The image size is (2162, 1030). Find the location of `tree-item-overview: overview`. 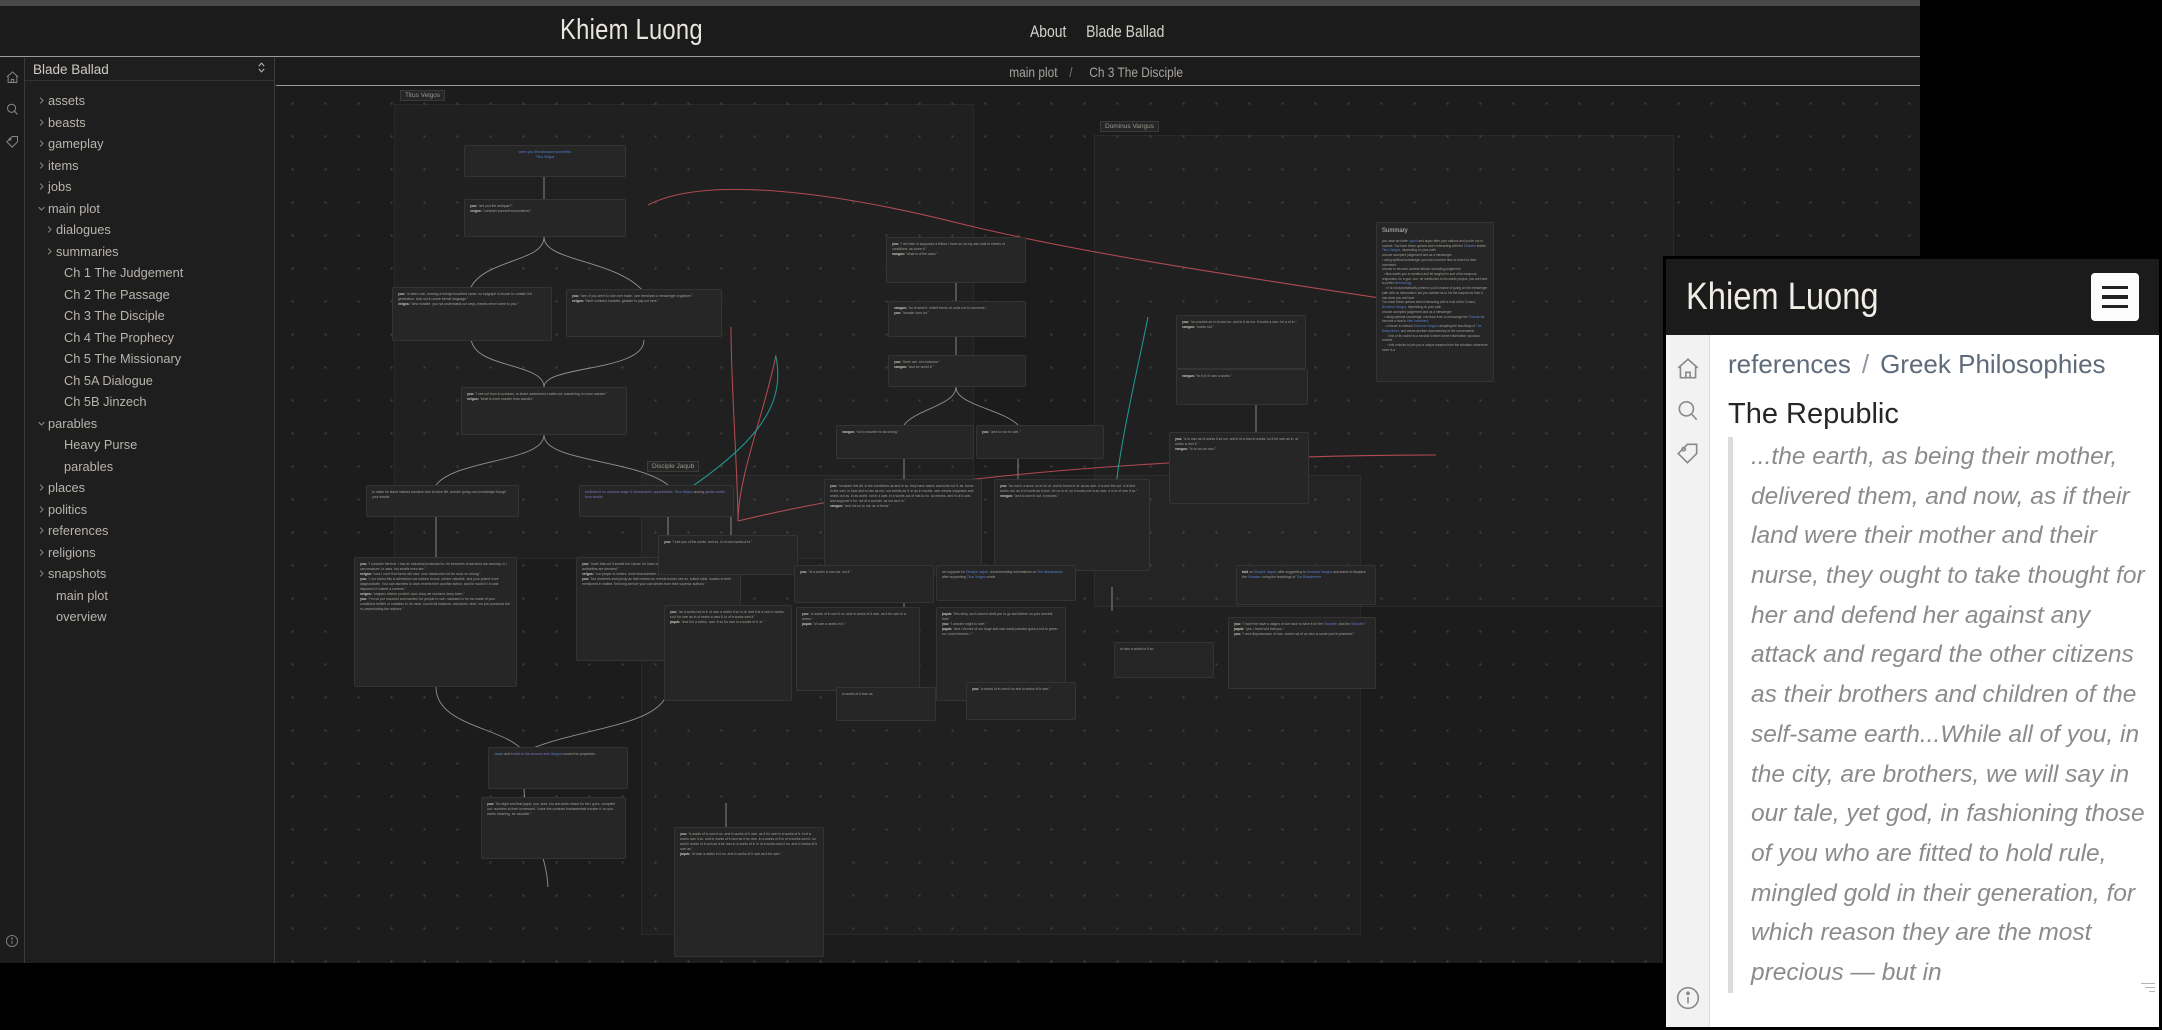

tree-item-overview: overview is located at coordinates (149, 617).